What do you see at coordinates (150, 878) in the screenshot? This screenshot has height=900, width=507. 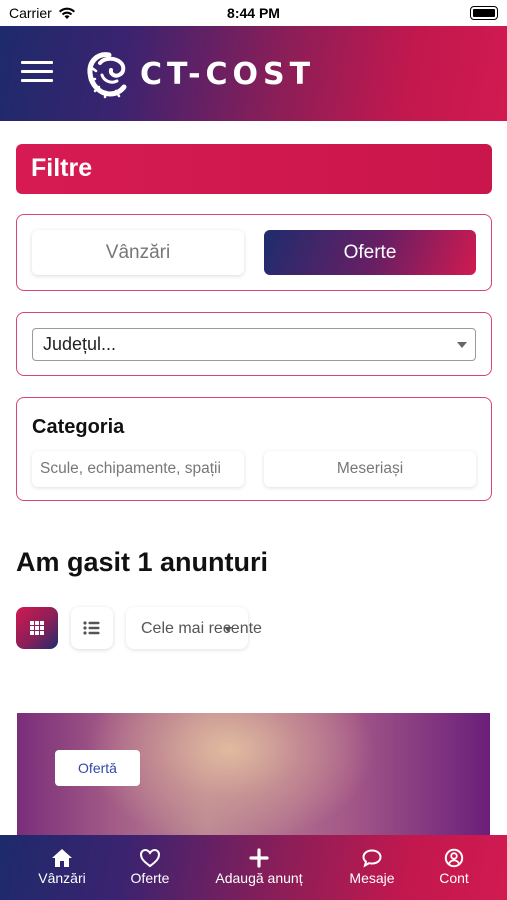 I see `tab-oferte-label: Oferte` at bounding box center [150, 878].